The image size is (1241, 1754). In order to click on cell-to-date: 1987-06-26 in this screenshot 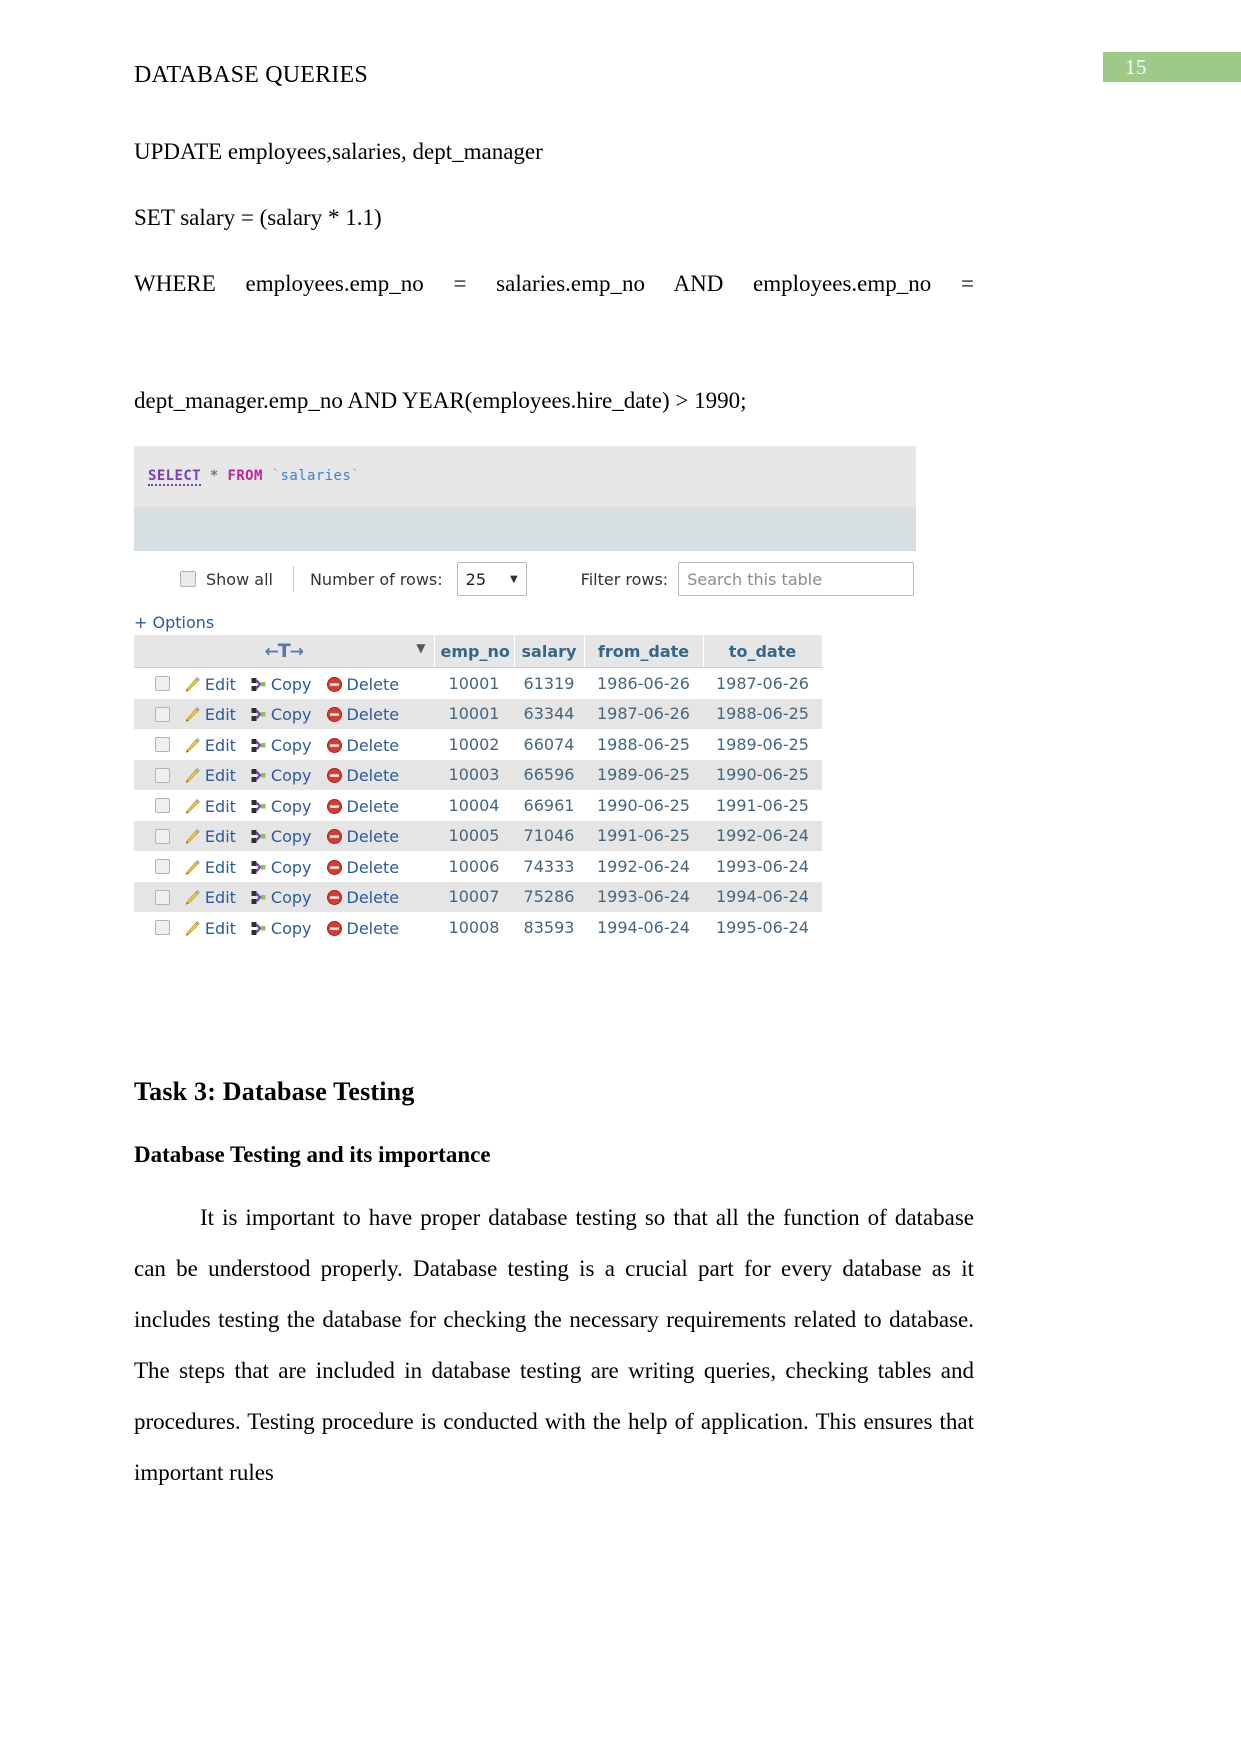, I will do `click(762, 683)`.